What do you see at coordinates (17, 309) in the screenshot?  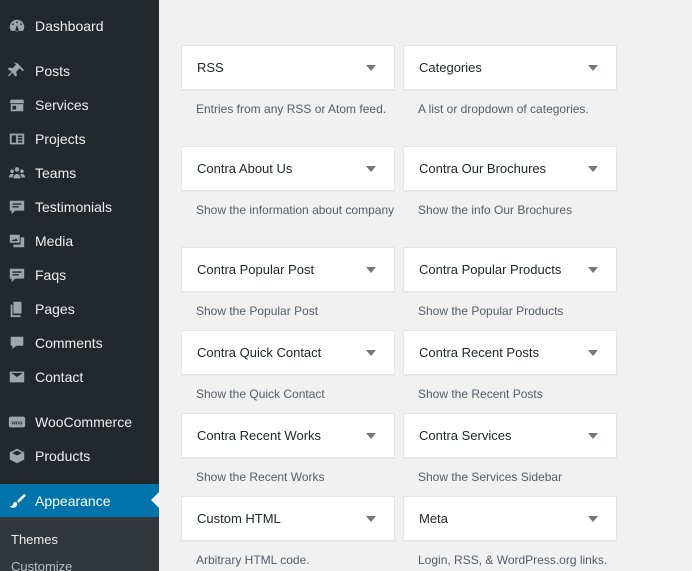 I see `pages-icon` at bounding box center [17, 309].